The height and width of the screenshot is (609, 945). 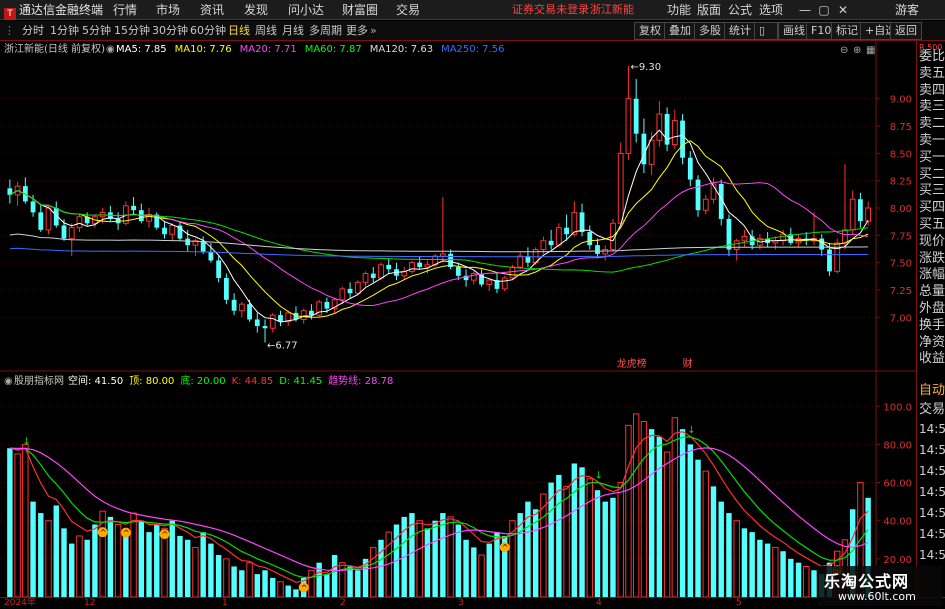 I want to click on period-multi: 多周期, so click(x=325, y=31).